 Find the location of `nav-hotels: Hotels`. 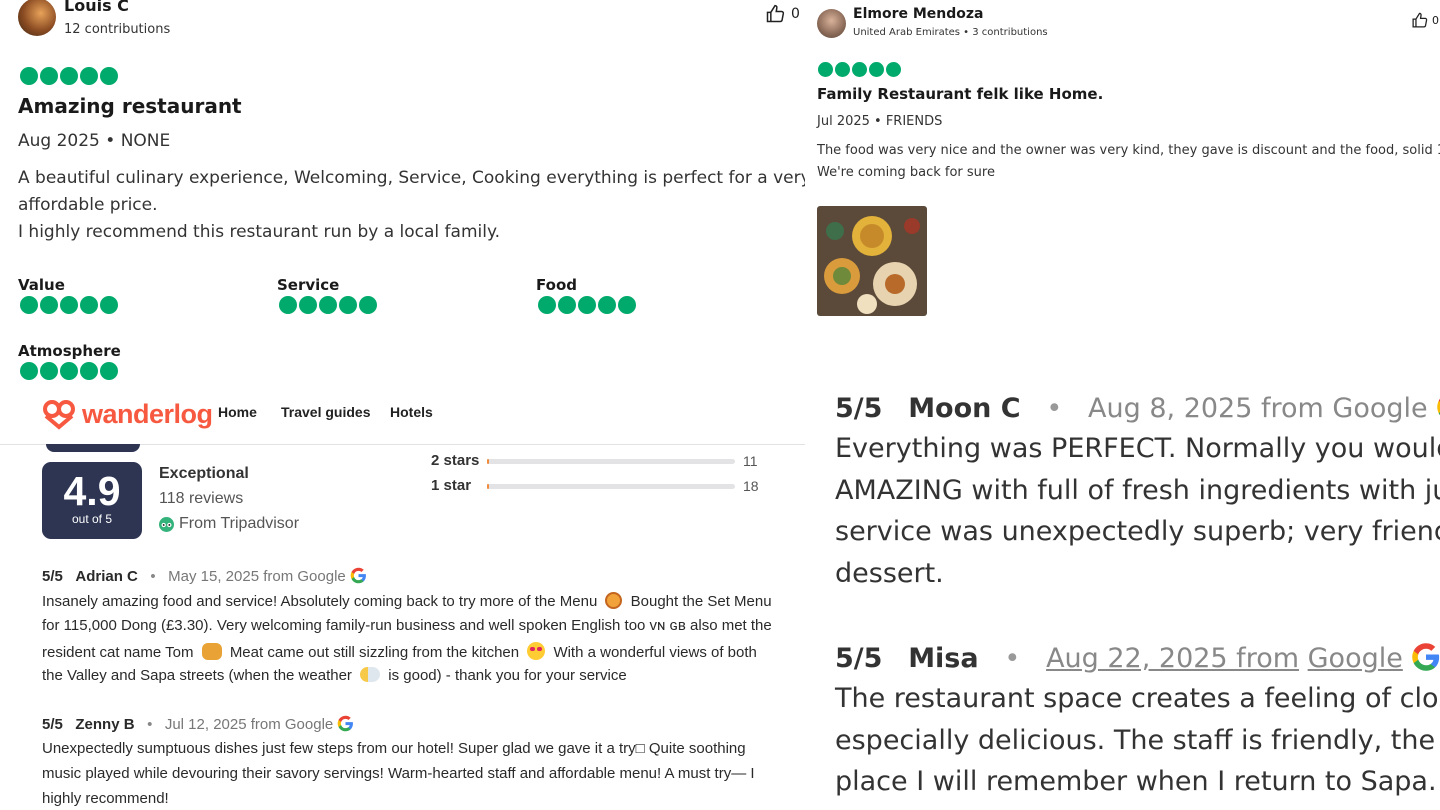

nav-hotels: Hotels is located at coordinates (411, 412).